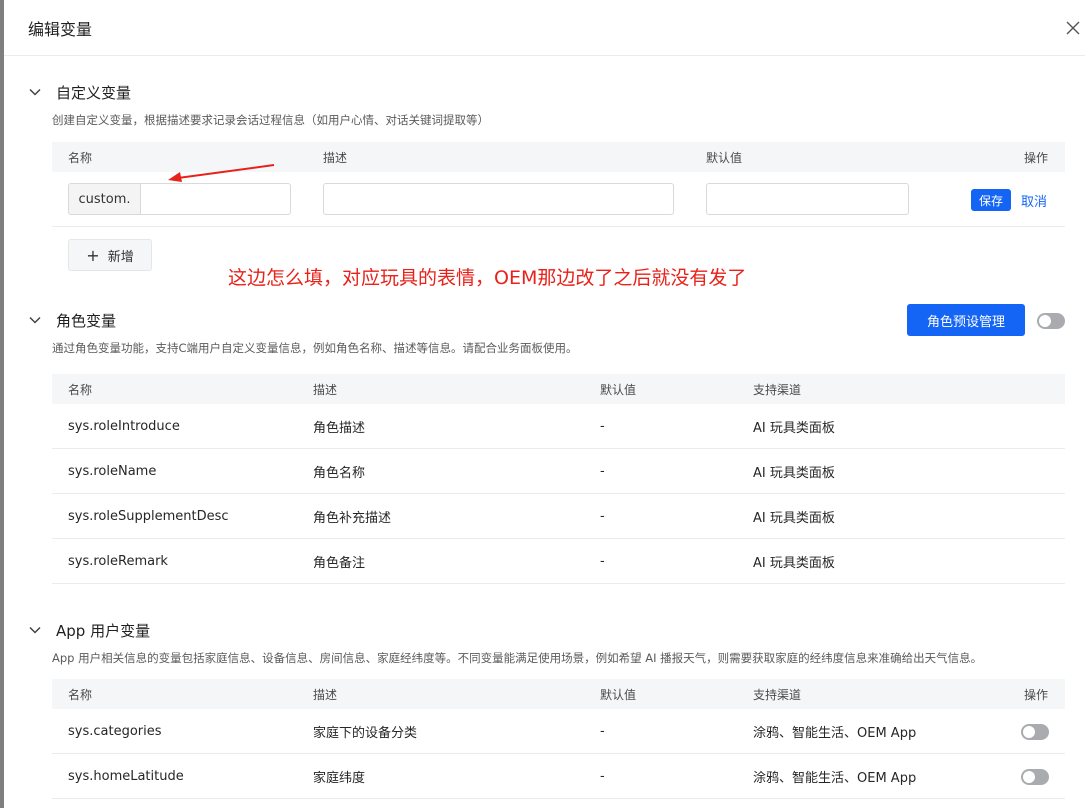  Describe the element at coordinates (104, 199) in the screenshot. I see `custom-prefix: custom.` at that location.